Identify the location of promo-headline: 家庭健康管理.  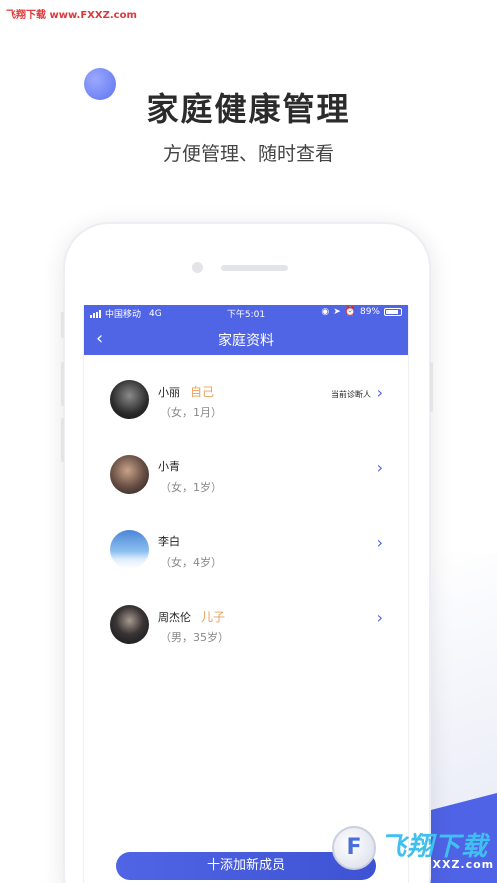
(248, 109).